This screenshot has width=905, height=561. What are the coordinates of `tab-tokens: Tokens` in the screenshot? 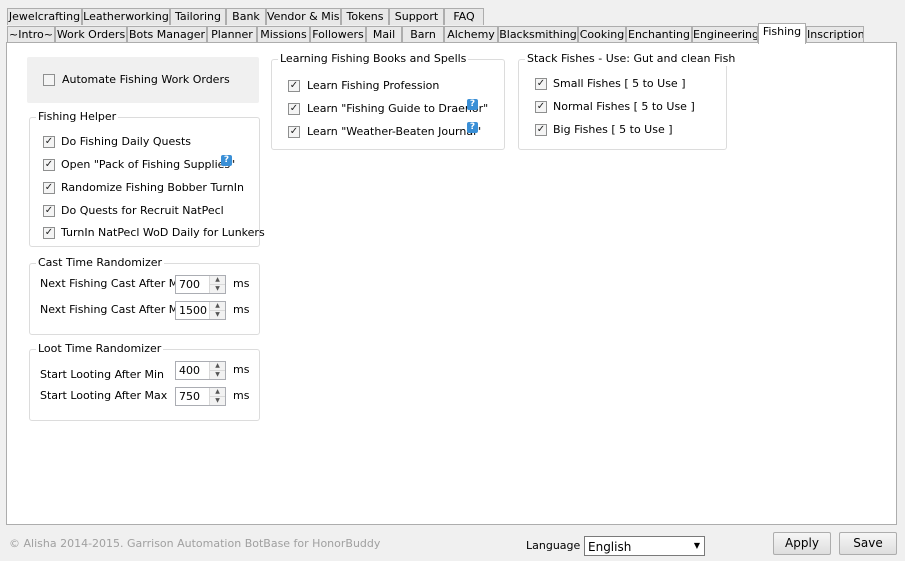 It's located at (365, 16).